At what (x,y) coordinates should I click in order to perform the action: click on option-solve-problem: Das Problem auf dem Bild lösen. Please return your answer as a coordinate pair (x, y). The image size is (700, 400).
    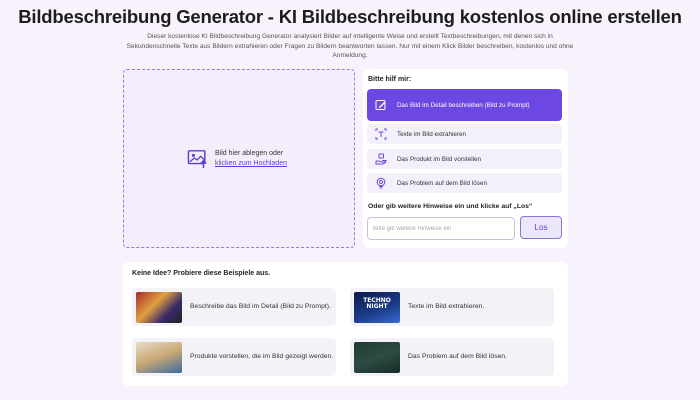
    Looking at the image, I should click on (464, 183).